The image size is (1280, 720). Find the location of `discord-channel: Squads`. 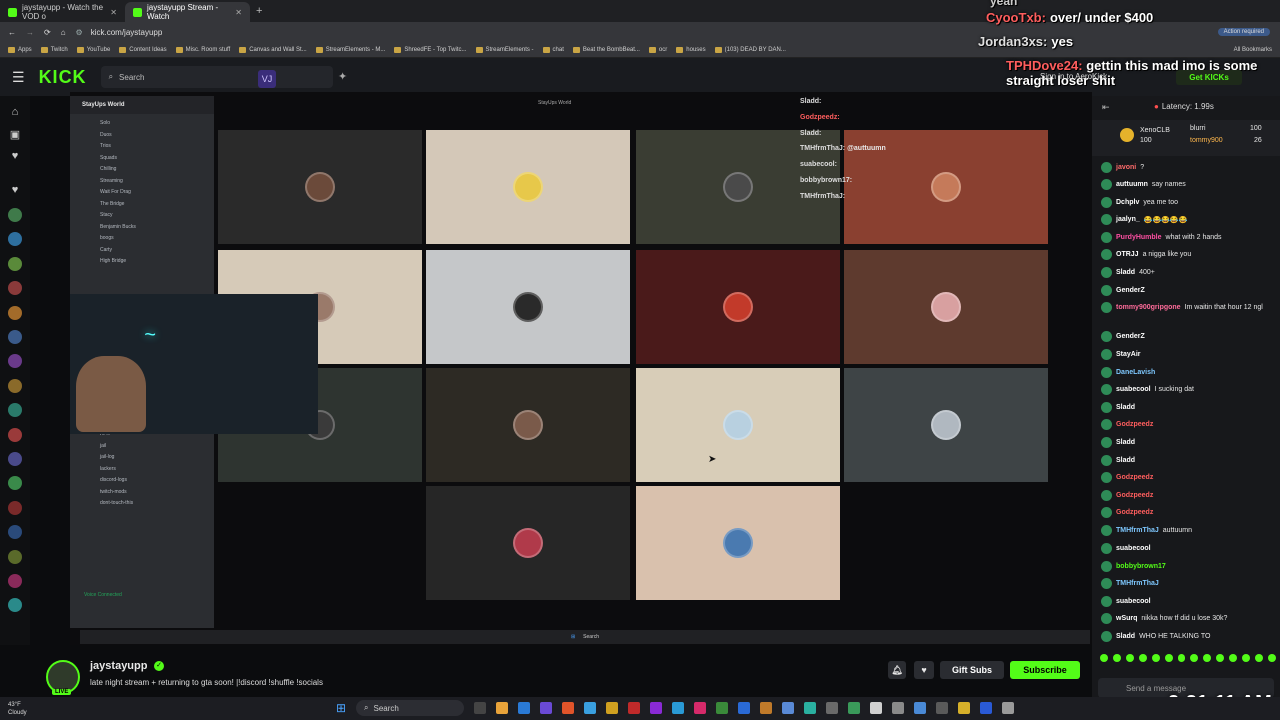

discord-channel: Squads is located at coordinates (157, 159).